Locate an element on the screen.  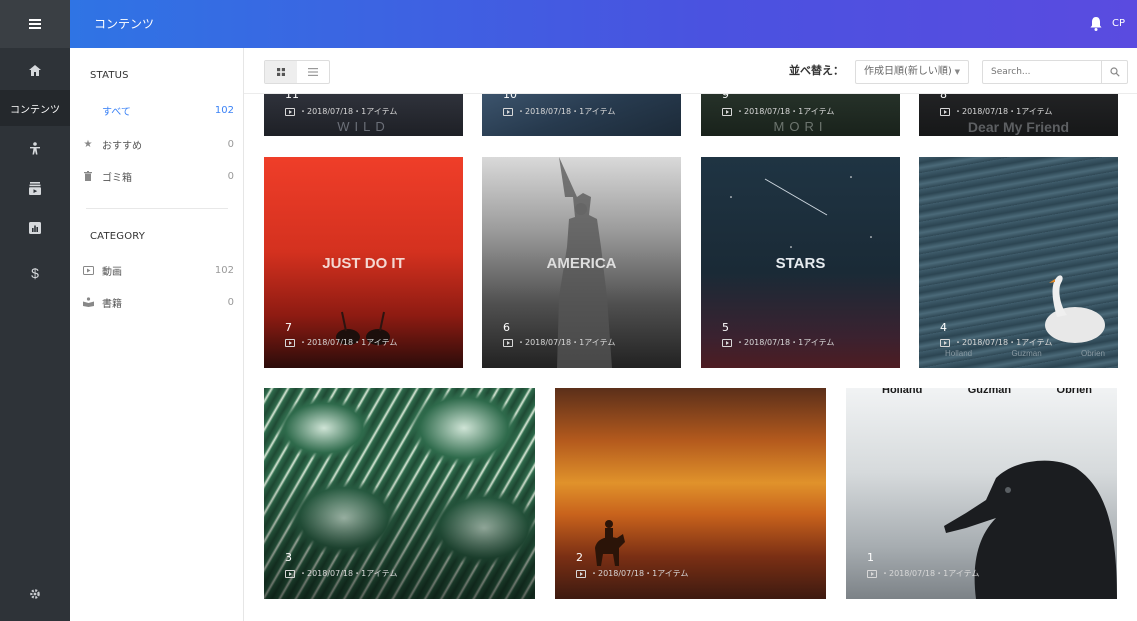
rail-item-contents: コンテンツ is located at coordinates (35, 108).